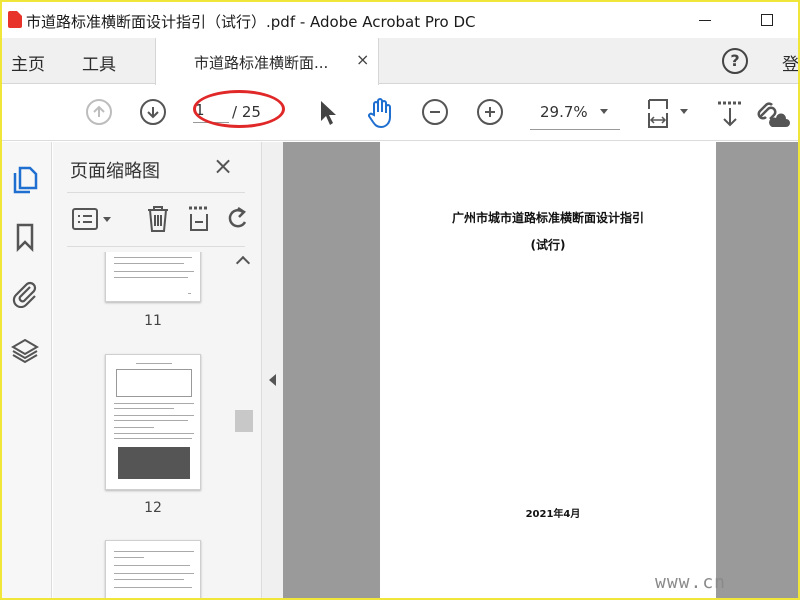 The height and width of the screenshot is (600, 800). Describe the element at coordinates (238, 219) in the screenshot. I see `rotate-page-icon` at that location.